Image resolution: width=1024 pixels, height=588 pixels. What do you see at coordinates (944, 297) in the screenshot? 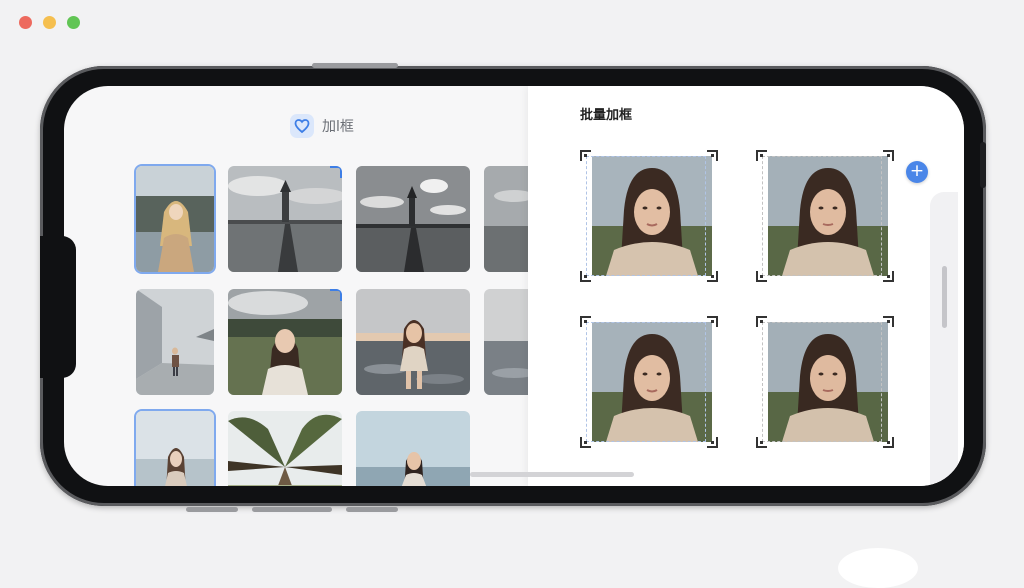
I see `scrollbar-thumb` at bounding box center [944, 297].